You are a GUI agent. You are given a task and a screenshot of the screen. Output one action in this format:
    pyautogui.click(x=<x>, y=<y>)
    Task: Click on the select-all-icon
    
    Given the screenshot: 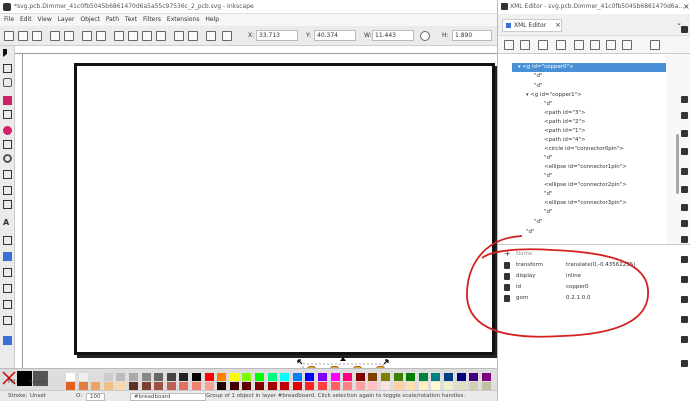 What is the action you would take?
    pyautogui.click(x=9, y=36)
    